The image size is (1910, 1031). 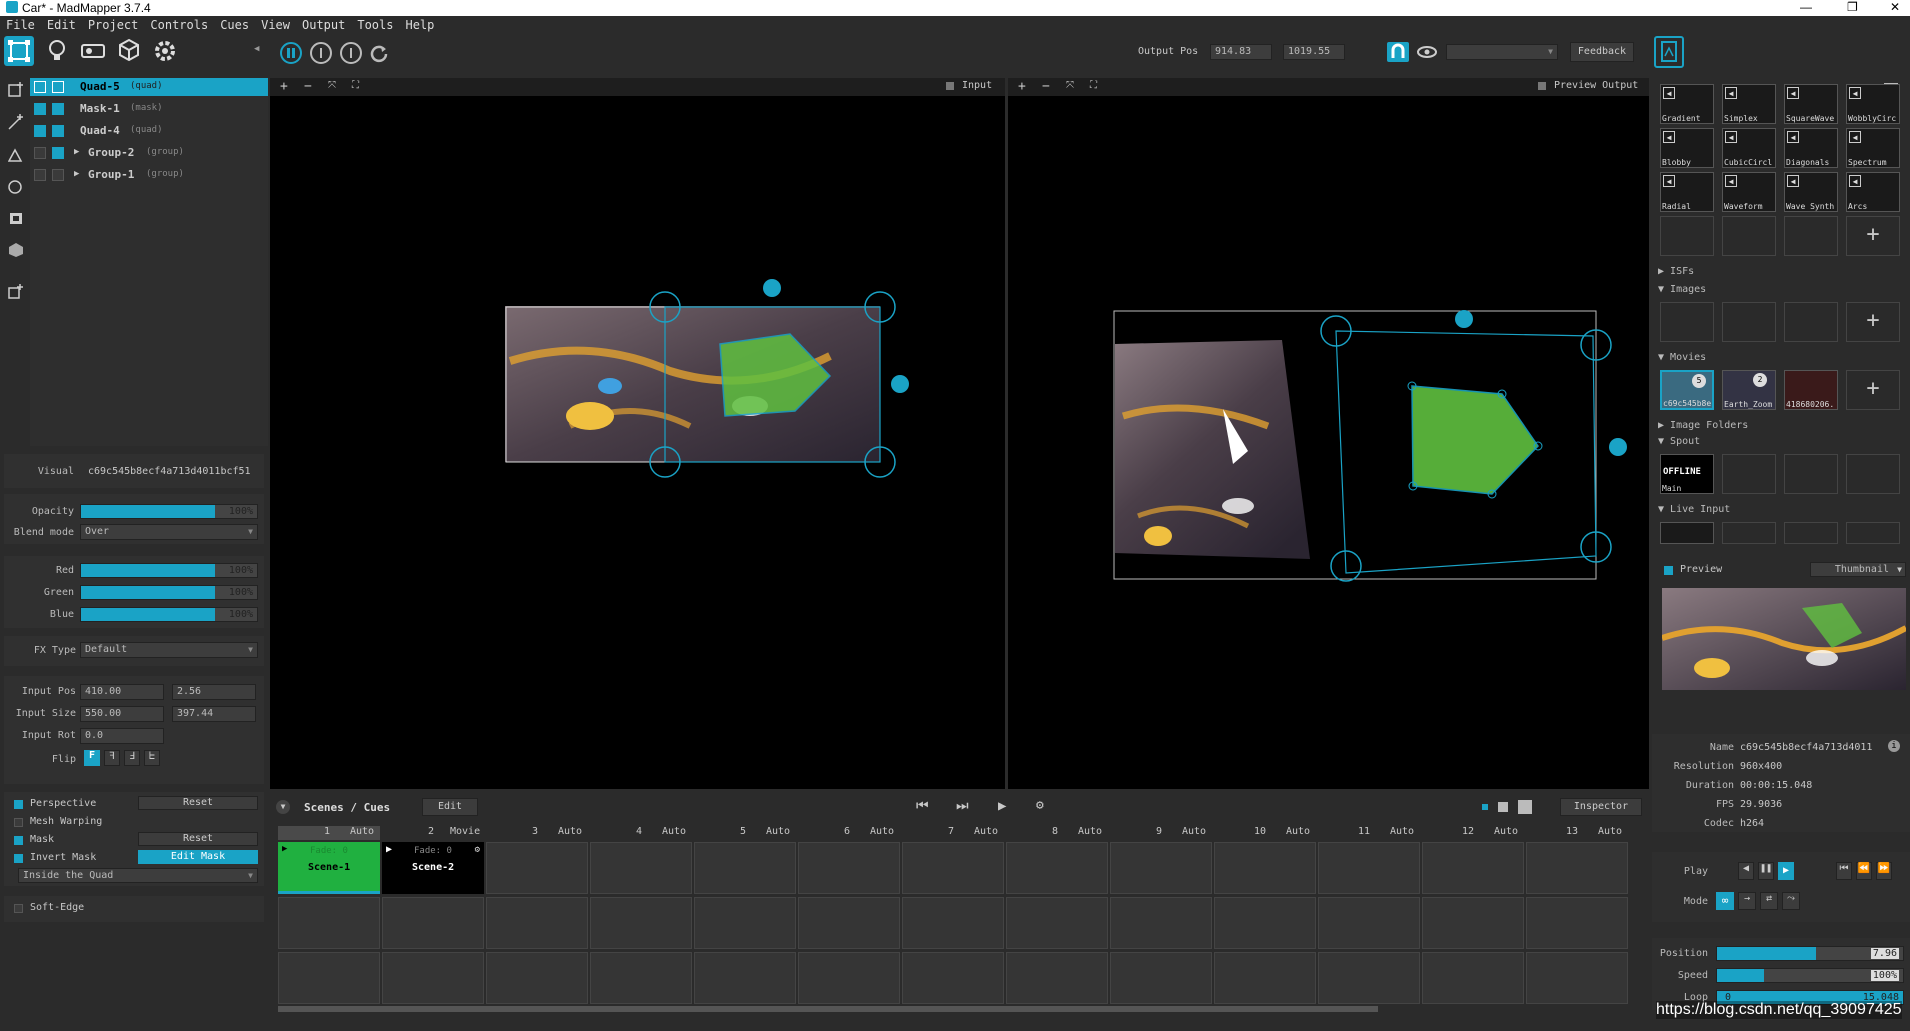 What do you see at coordinates (16, 186) in the screenshot?
I see `add-circle-icon` at bounding box center [16, 186].